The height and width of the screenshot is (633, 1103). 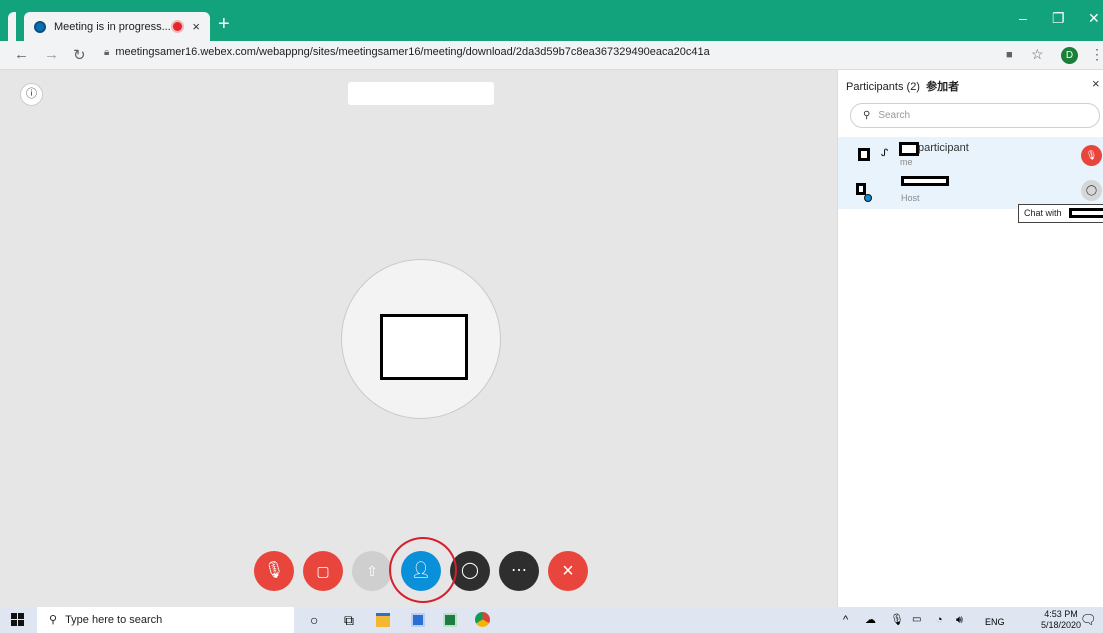 What do you see at coordinates (1061, 625) in the screenshot?
I see `clock-date: 5/18/2020` at bounding box center [1061, 625].